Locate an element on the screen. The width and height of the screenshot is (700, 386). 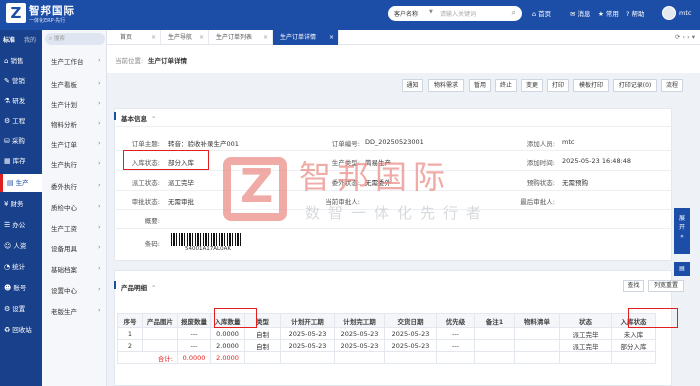
stock-status-header-highlight is located at coordinates (653, 318).